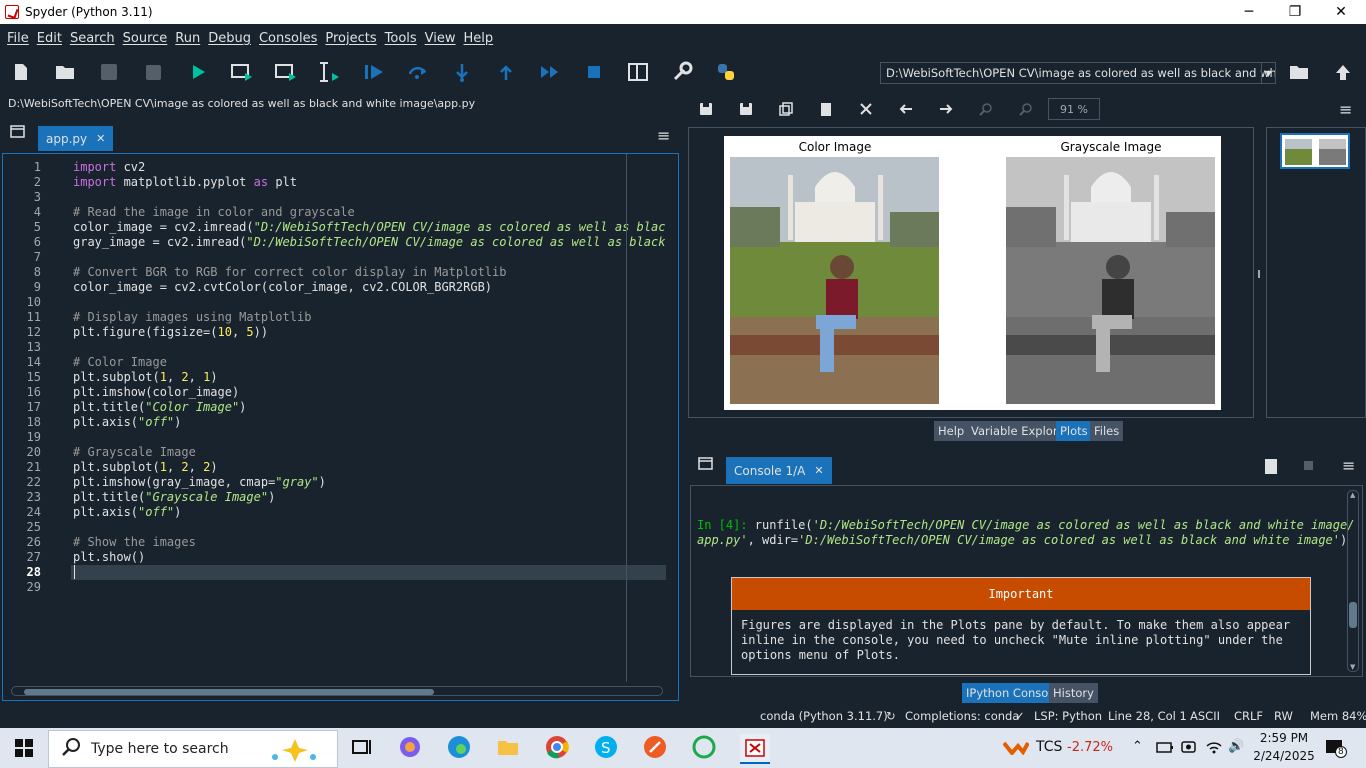 The height and width of the screenshot is (768, 1366). I want to click on continue-icon, so click(550, 72).